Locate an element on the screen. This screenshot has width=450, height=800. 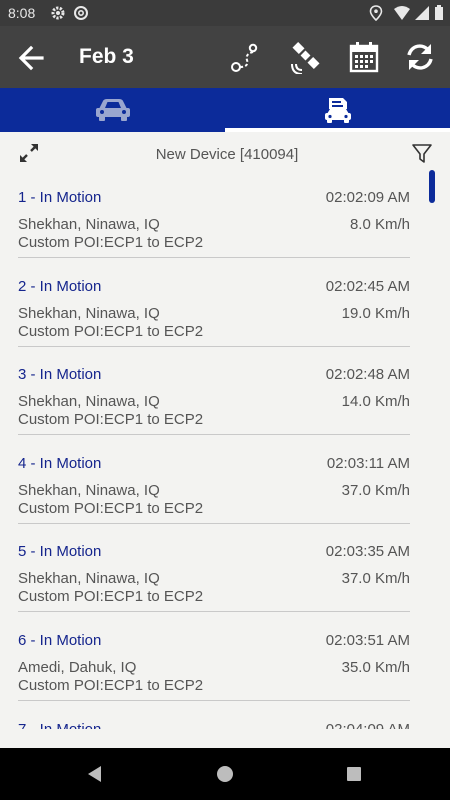
event-title: 5 - In Motion is located at coordinates (60, 552).